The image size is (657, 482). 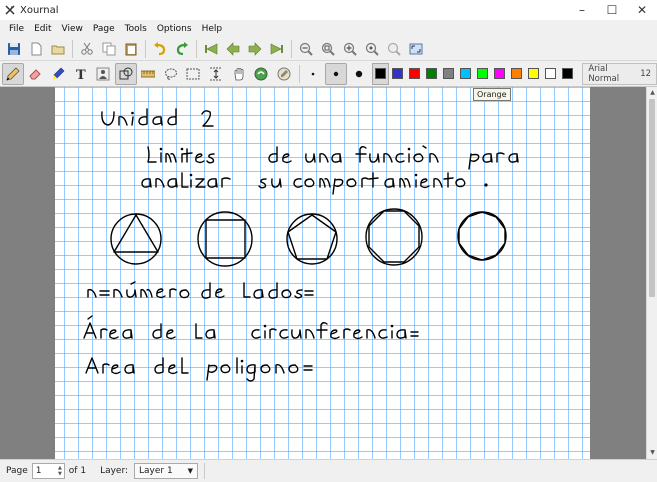 What do you see at coordinates (652, 453) in the screenshot?
I see `scroll-down-icon: ▼` at bounding box center [652, 453].